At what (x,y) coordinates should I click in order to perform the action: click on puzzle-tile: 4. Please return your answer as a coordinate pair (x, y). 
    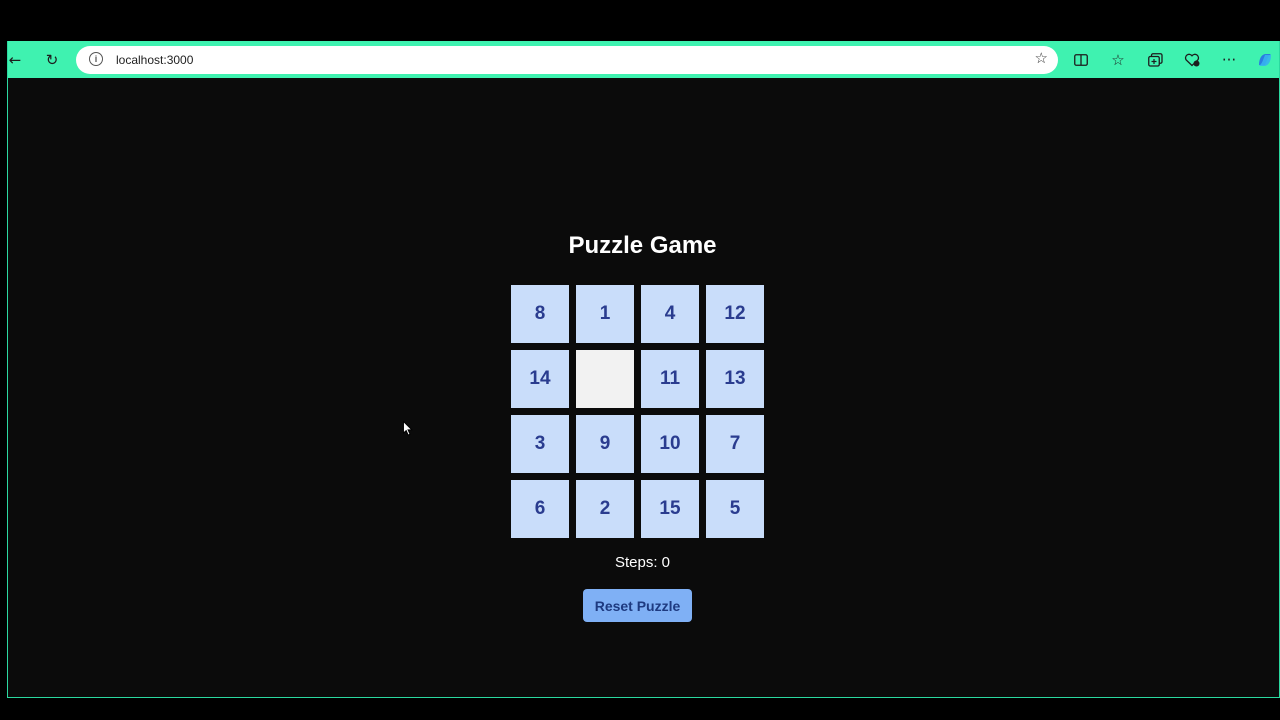
    Looking at the image, I should click on (670, 314).